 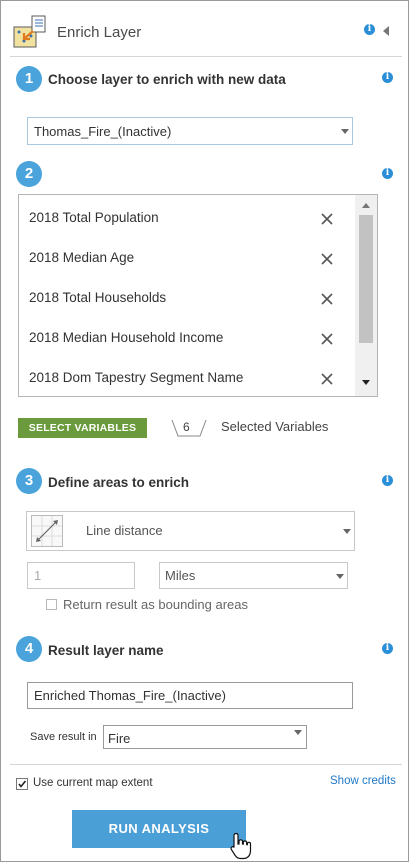 I want to click on area-type-value: Line distance, so click(x=124, y=530).